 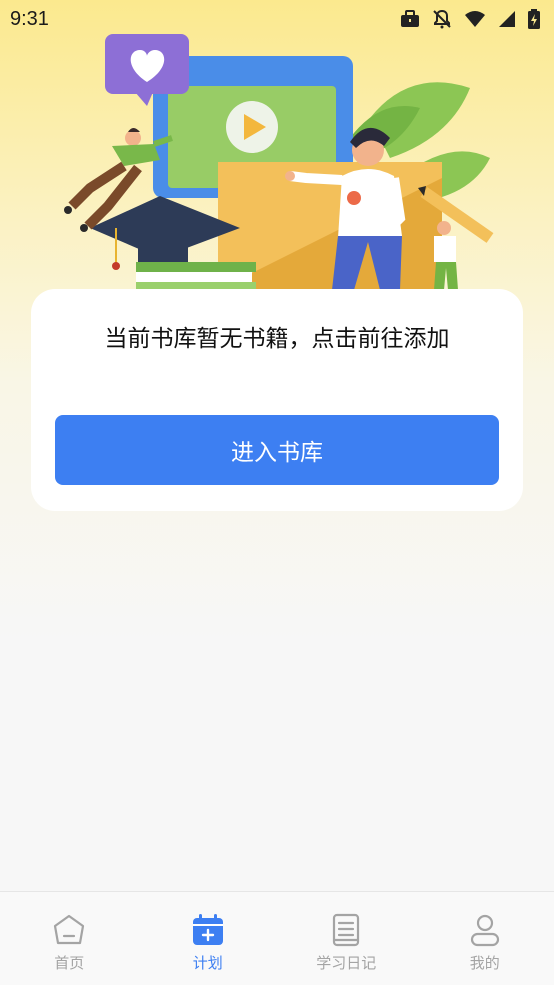 I want to click on nav-label-mine: 我的, so click(x=484, y=963).